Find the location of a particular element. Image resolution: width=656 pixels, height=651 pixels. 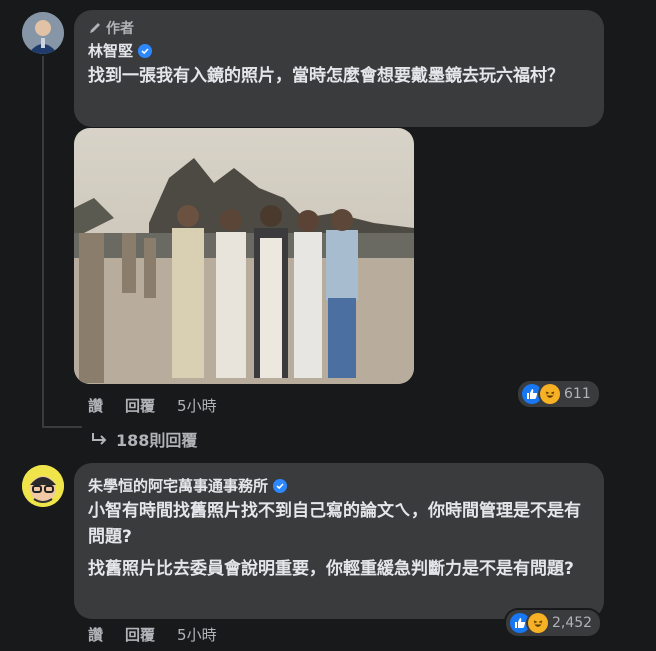

reaction-count: 611 is located at coordinates (577, 394).